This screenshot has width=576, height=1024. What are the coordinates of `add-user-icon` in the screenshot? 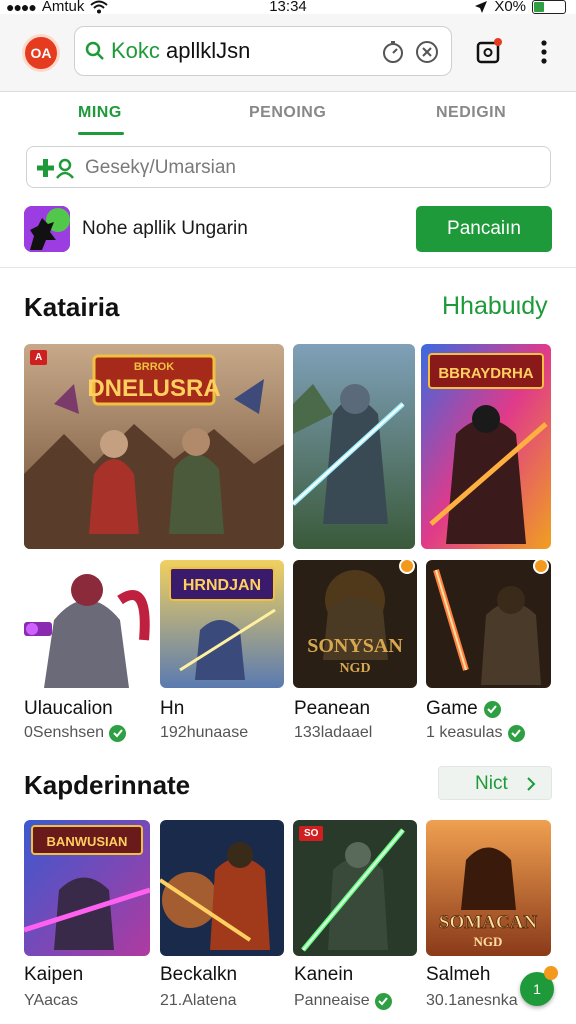 It's located at (55, 168).